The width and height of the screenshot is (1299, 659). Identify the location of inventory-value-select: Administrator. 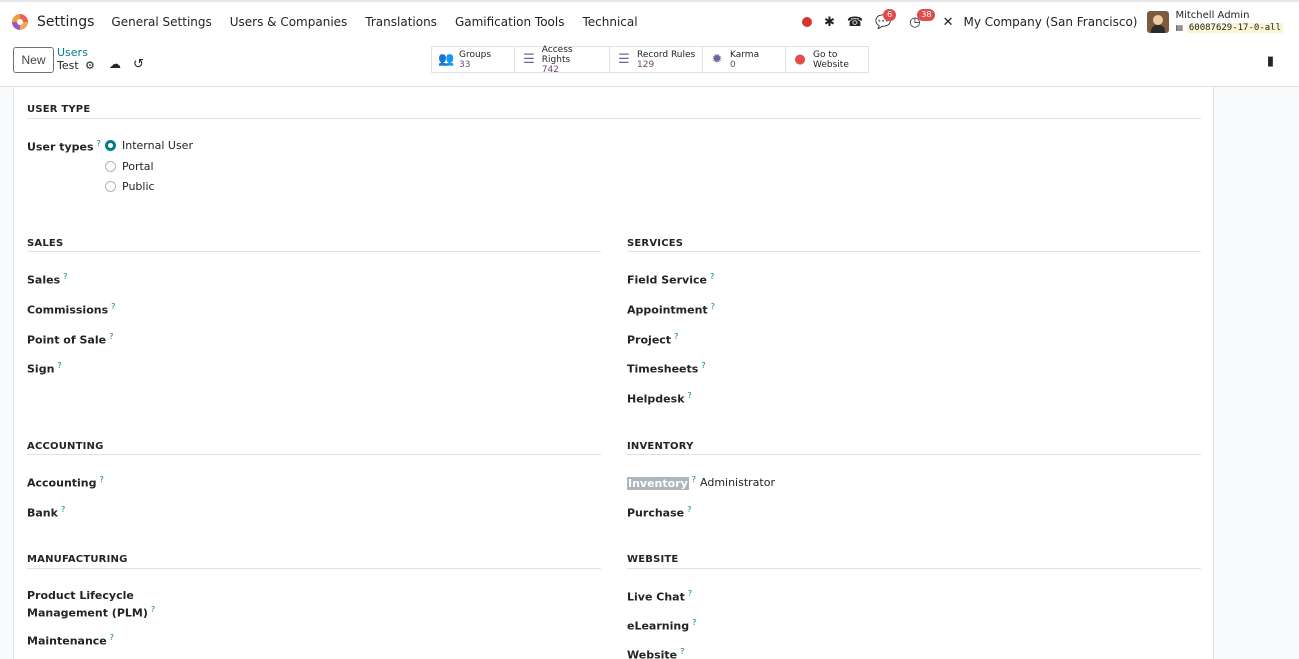
(737, 482).